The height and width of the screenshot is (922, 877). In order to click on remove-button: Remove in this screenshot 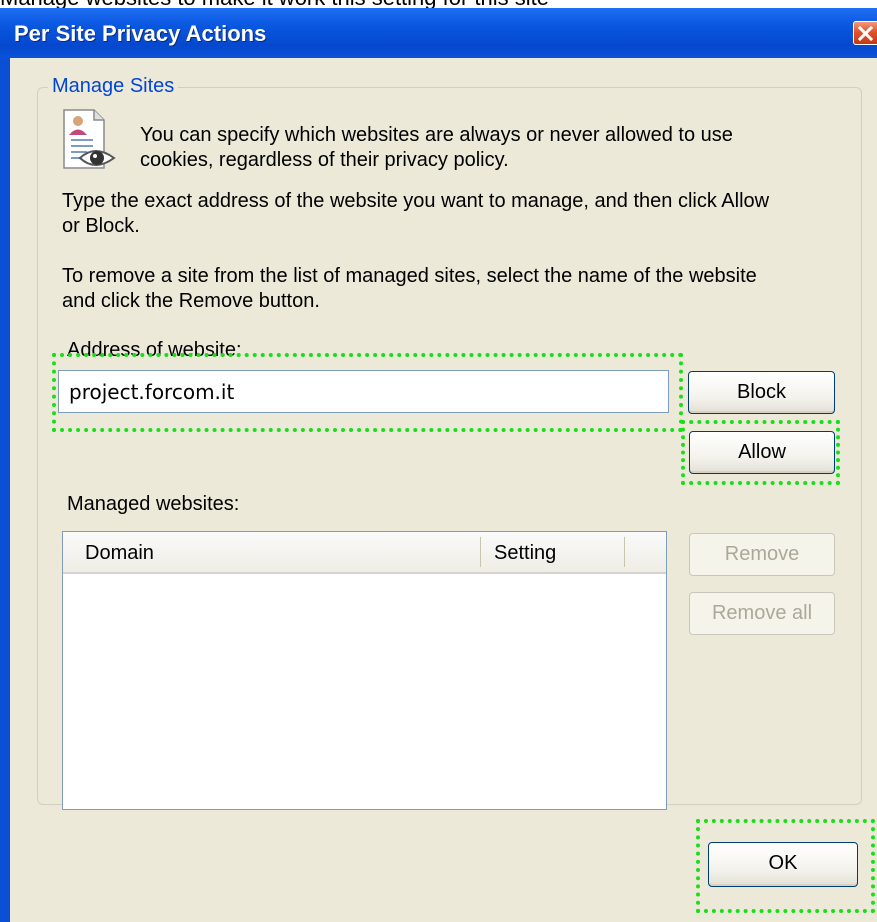, I will do `click(762, 554)`.